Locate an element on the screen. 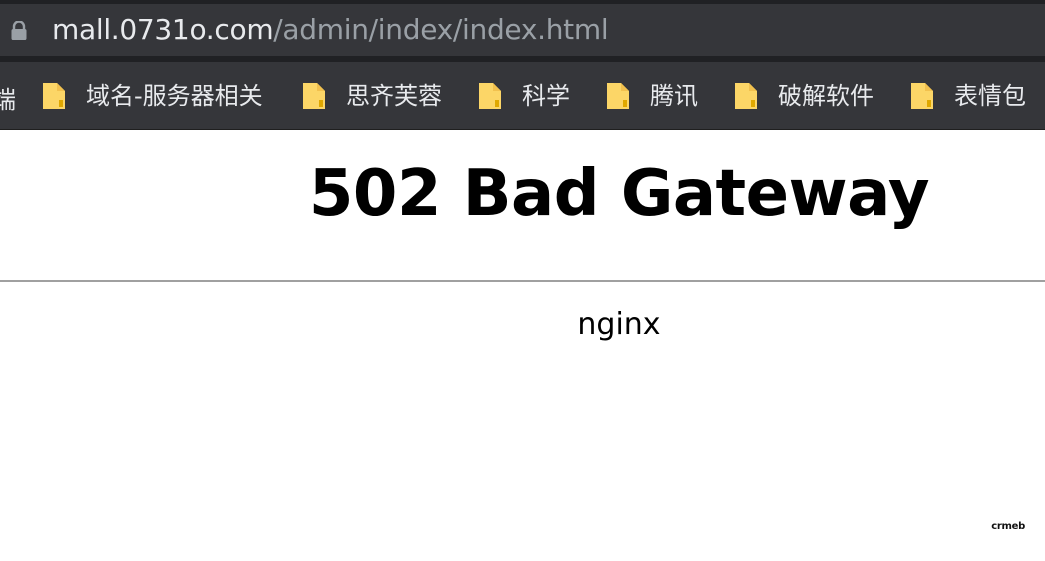  url-text: mall.0731o.com/admin/index/index.html is located at coordinates (330, 29).